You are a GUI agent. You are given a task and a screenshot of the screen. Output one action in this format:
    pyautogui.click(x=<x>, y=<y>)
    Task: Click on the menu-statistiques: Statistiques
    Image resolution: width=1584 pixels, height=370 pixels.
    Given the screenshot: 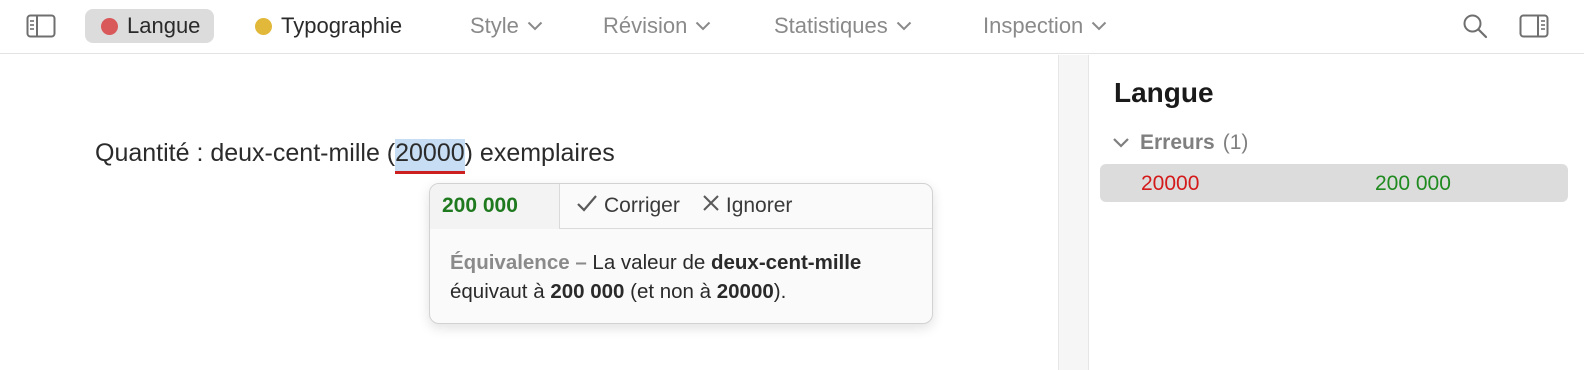 What is the action you would take?
    pyautogui.click(x=843, y=26)
    